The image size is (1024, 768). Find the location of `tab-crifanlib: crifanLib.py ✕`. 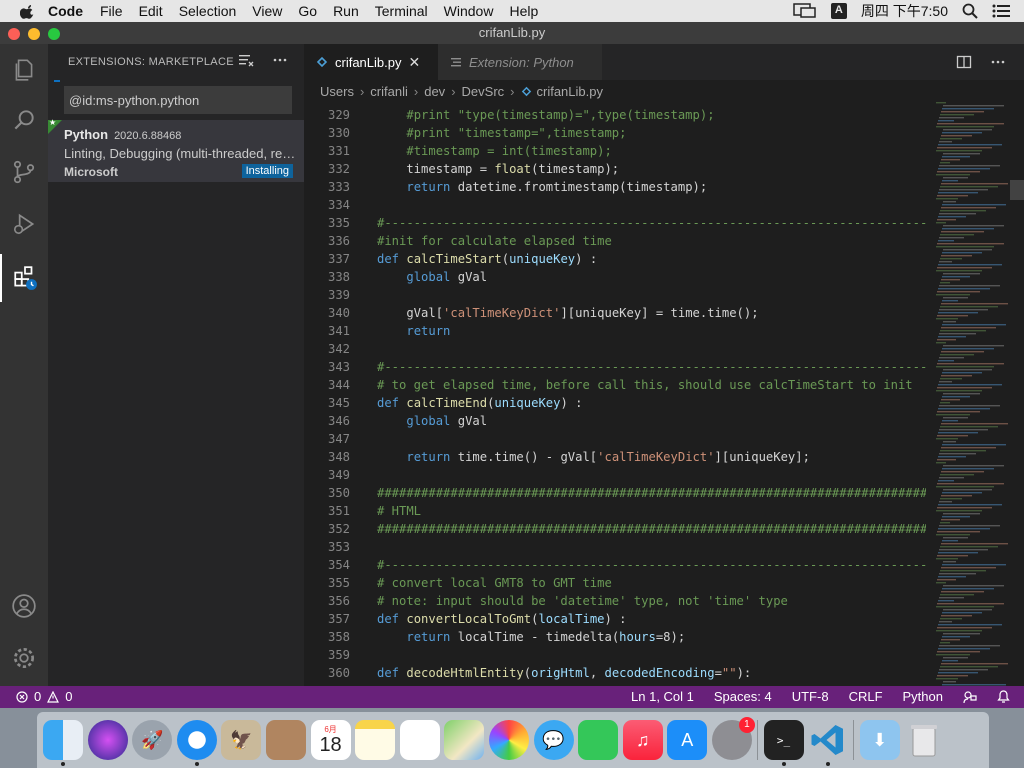

tab-crifanlib: crifanLib.py ✕ is located at coordinates (371, 62).